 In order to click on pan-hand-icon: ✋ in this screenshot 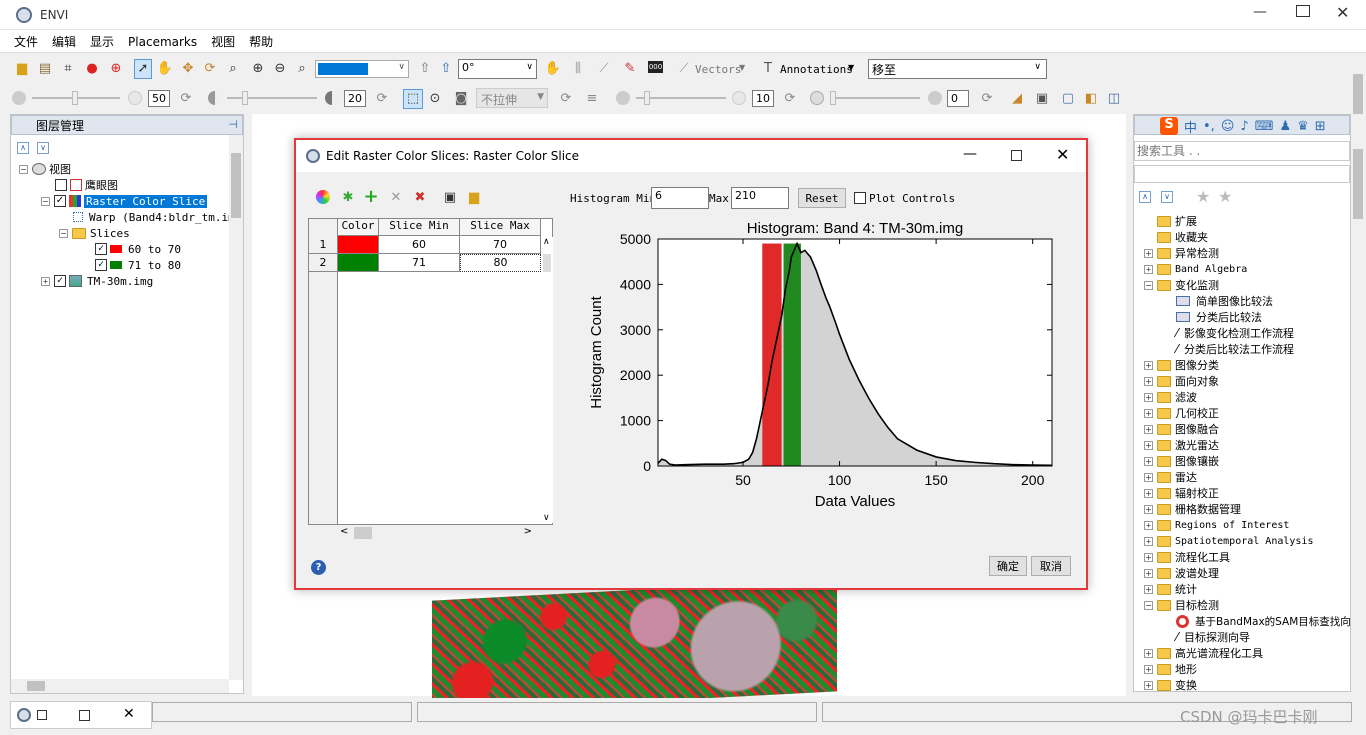, I will do `click(165, 69)`.